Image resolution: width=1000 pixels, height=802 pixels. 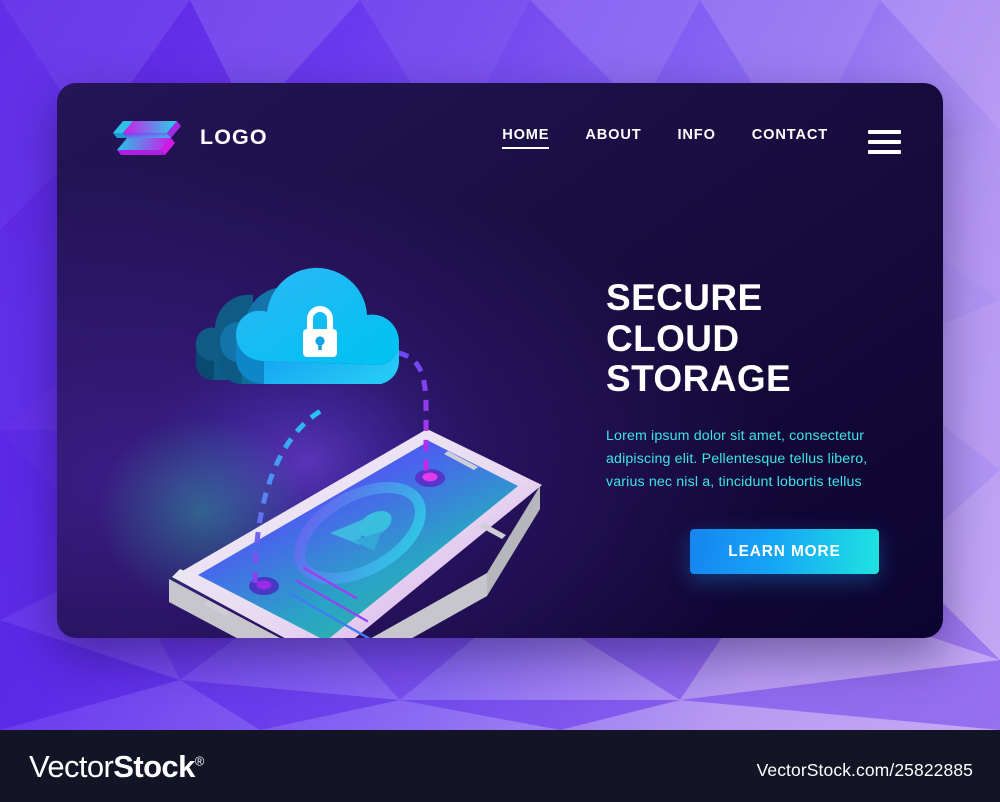 What do you see at coordinates (234, 136) in the screenshot?
I see `brand-name: LOGO` at bounding box center [234, 136].